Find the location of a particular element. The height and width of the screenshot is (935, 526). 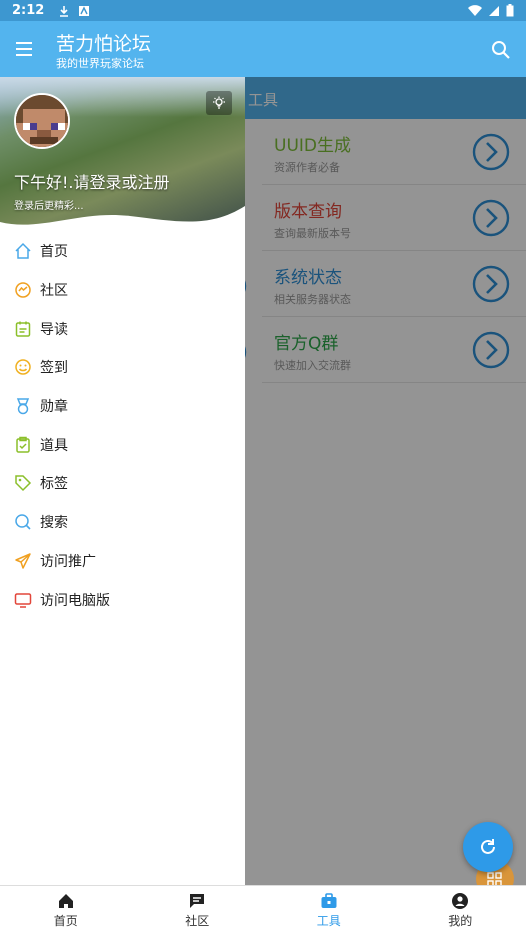

account-icon is located at coordinates (460, 901).